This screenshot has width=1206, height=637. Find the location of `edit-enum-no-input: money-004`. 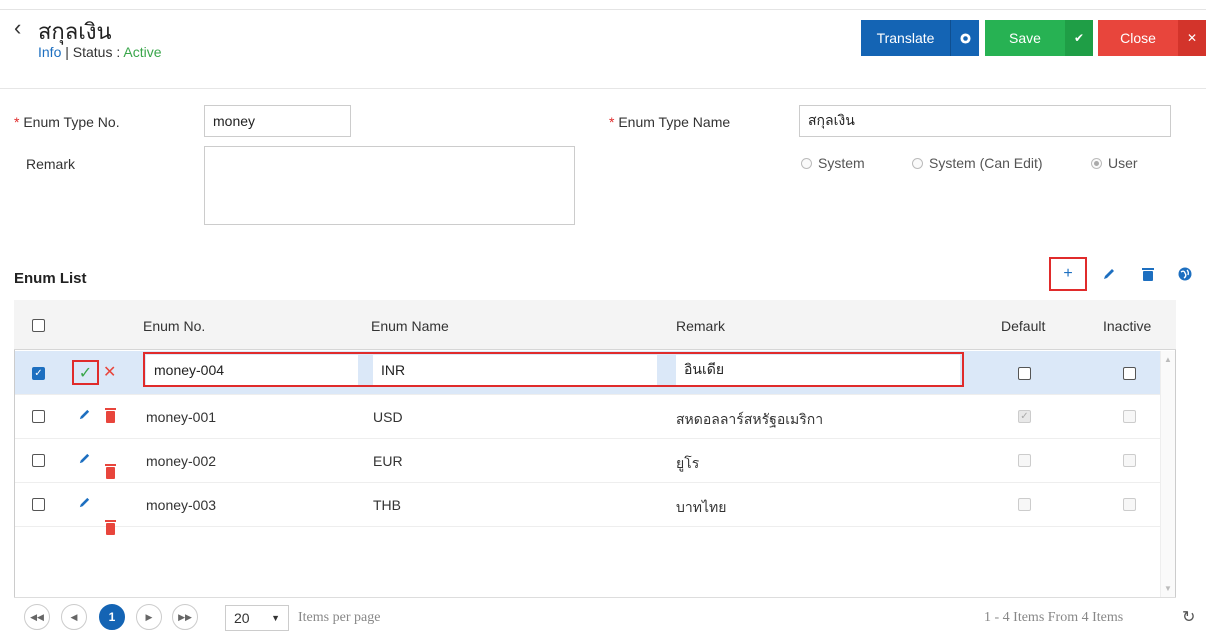

edit-enum-no-input: money-004 is located at coordinates (252, 370).